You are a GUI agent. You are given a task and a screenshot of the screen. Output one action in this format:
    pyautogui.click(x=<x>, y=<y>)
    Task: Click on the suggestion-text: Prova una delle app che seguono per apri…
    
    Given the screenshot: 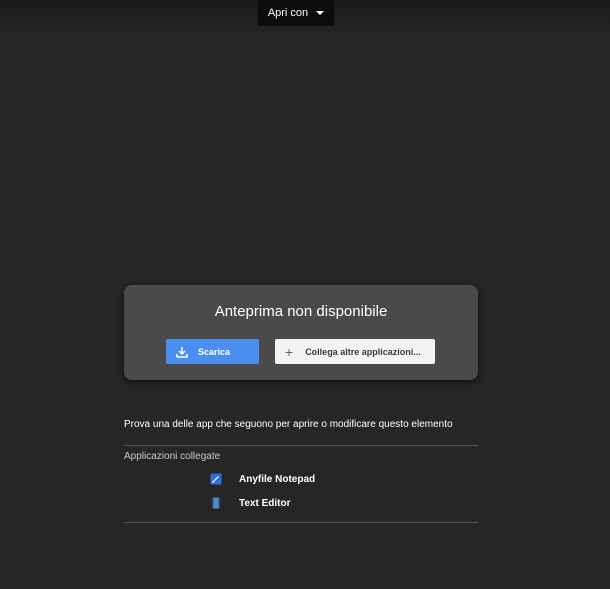 What is the action you would take?
    pyautogui.click(x=288, y=424)
    